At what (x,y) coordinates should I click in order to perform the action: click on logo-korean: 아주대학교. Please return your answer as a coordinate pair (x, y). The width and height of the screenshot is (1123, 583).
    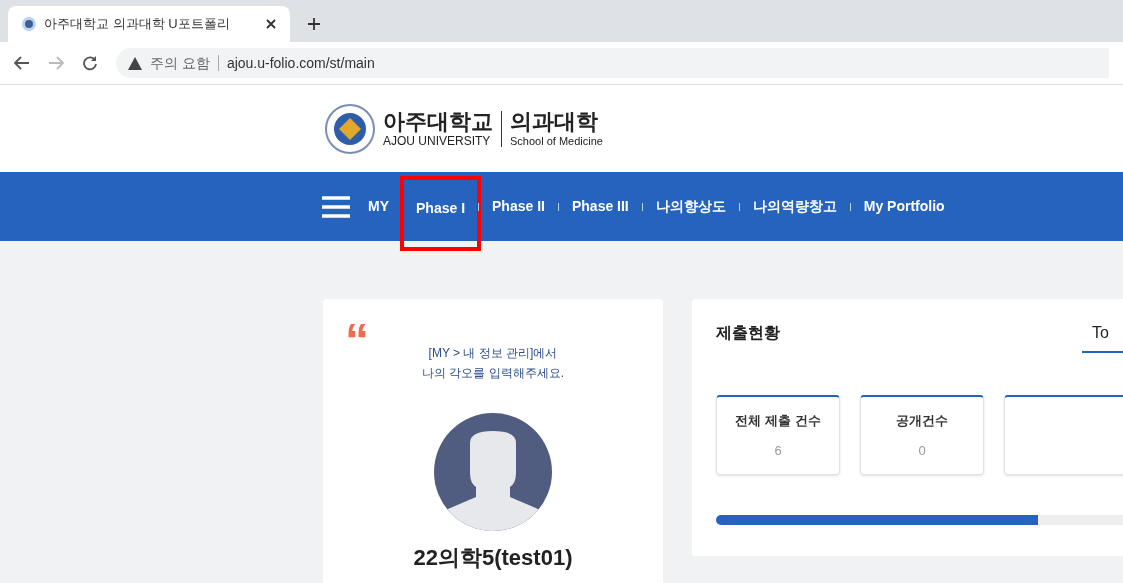
    Looking at the image, I should click on (438, 121).